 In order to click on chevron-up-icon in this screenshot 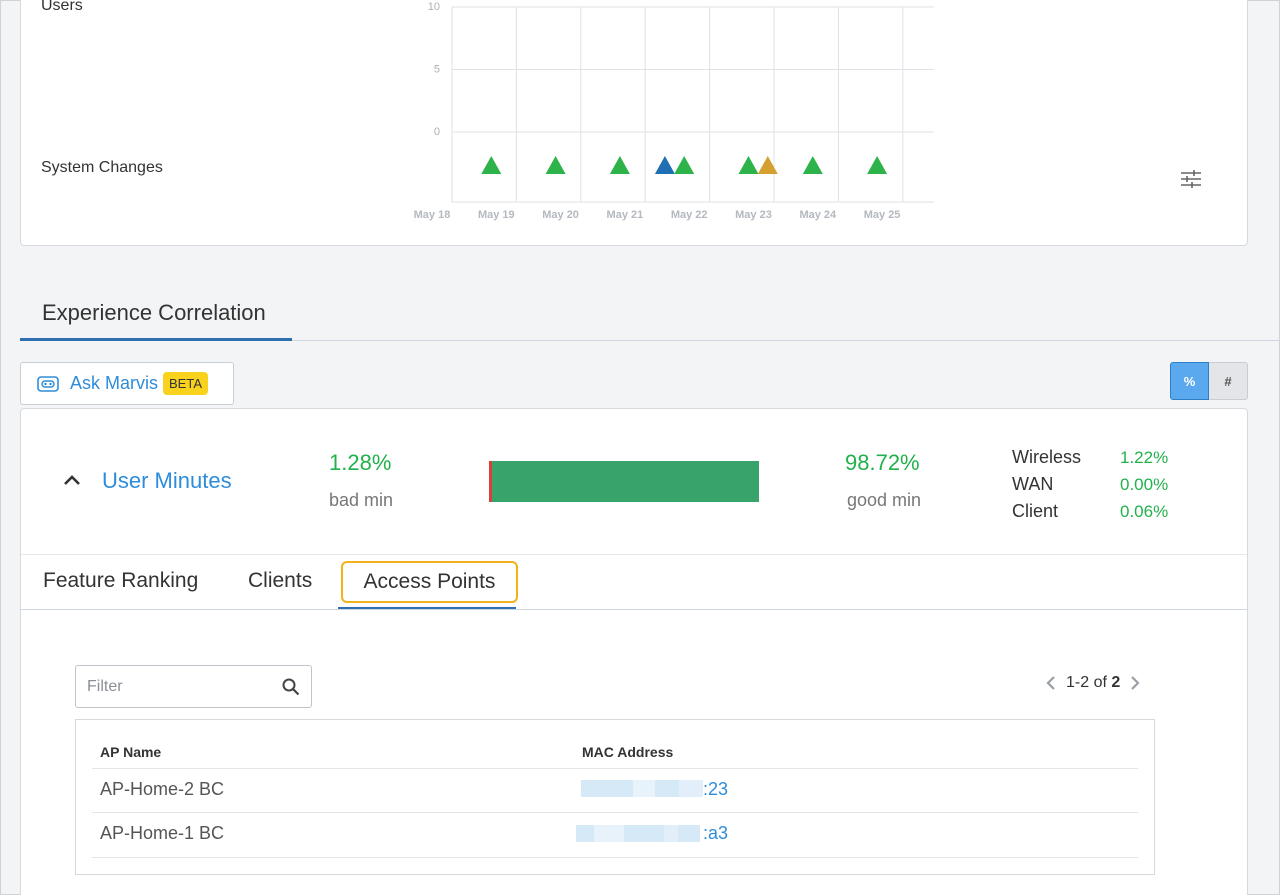, I will do `click(72, 480)`.